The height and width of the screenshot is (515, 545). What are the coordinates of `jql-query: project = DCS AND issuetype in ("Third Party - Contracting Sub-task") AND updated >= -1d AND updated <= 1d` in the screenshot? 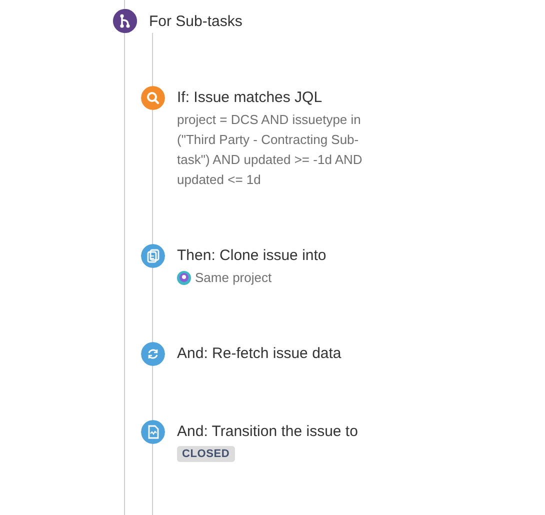 It's located at (270, 150).